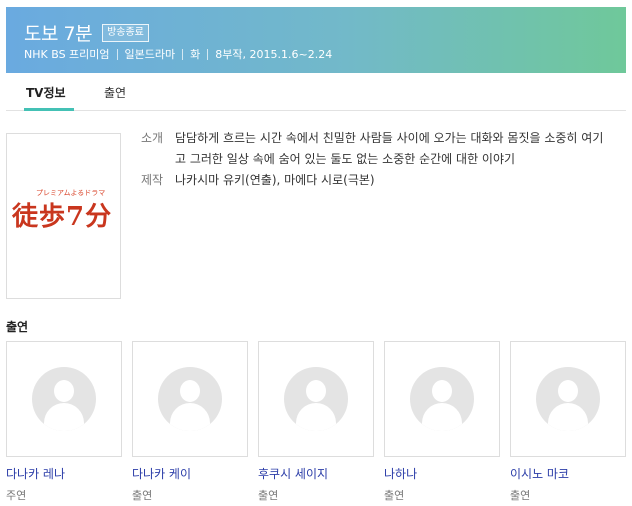 This screenshot has width=632, height=506. I want to click on synopsis-label: 소개, so click(152, 138).